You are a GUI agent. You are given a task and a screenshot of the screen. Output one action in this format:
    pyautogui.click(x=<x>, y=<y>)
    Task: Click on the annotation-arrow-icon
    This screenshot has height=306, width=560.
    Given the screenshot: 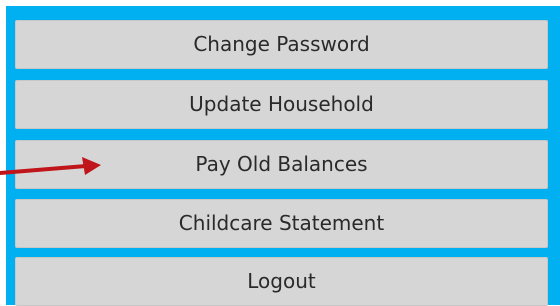 What is the action you would take?
    pyautogui.click(x=50, y=166)
    